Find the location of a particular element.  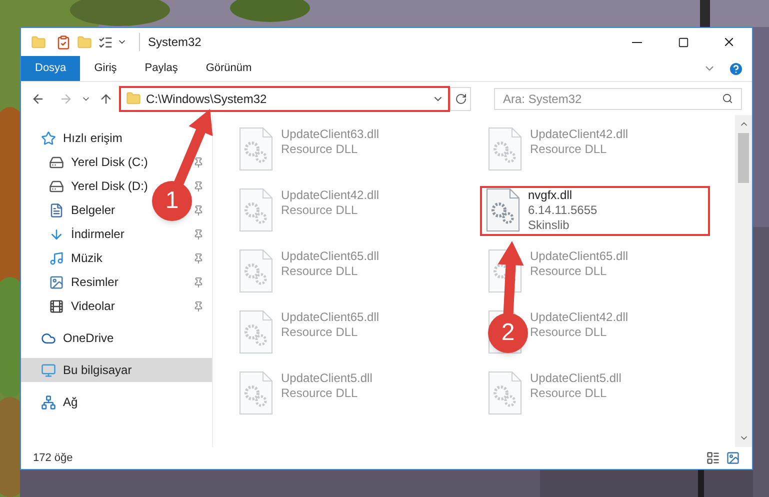

close-icon is located at coordinates (729, 42).